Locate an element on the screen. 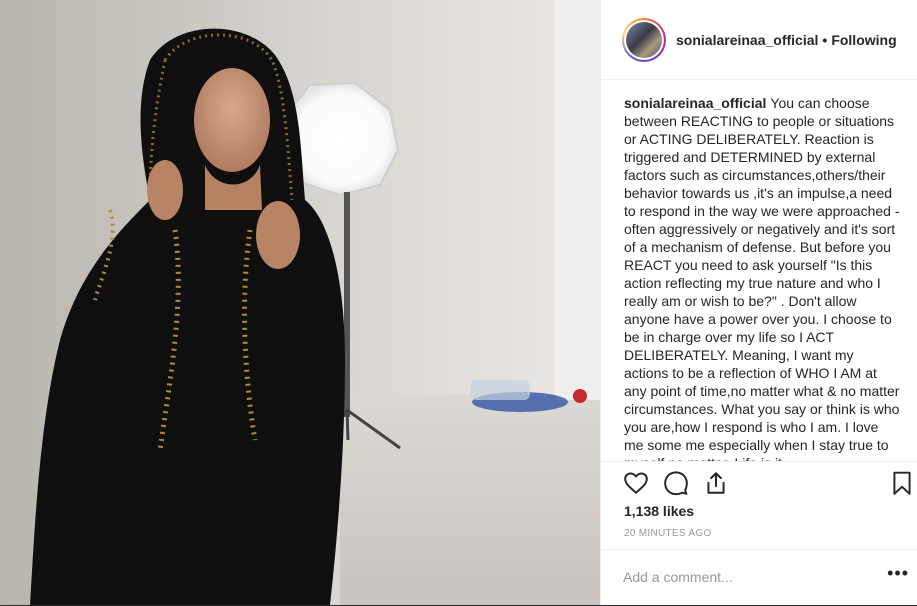 This screenshot has height=606, width=917. more-options-button: ••• is located at coordinates (898, 573).